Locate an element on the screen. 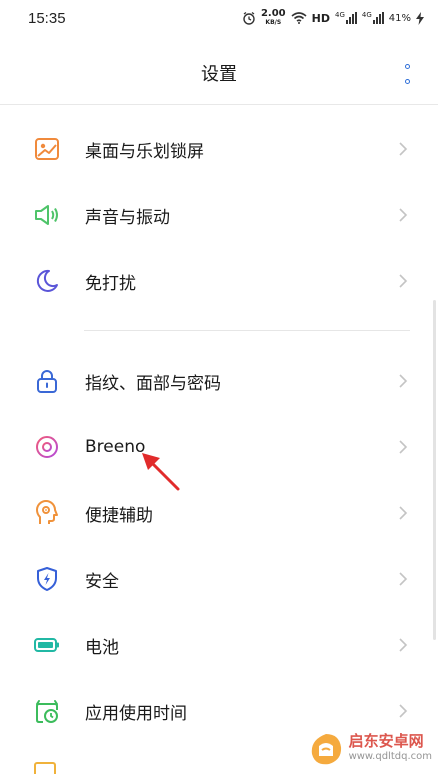 This screenshot has width=438, height=774. section-divider is located at coordinates (247, 330).